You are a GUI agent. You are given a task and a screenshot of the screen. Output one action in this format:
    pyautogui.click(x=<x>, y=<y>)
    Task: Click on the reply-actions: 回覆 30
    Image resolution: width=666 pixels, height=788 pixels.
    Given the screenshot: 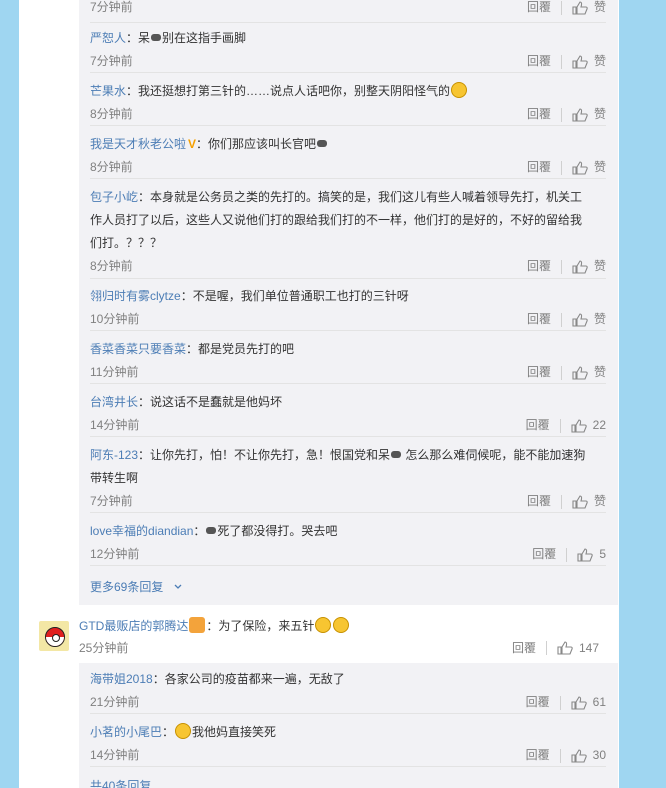 What is the action you would take?
    pyautogui.click(x=566, y=755)
    